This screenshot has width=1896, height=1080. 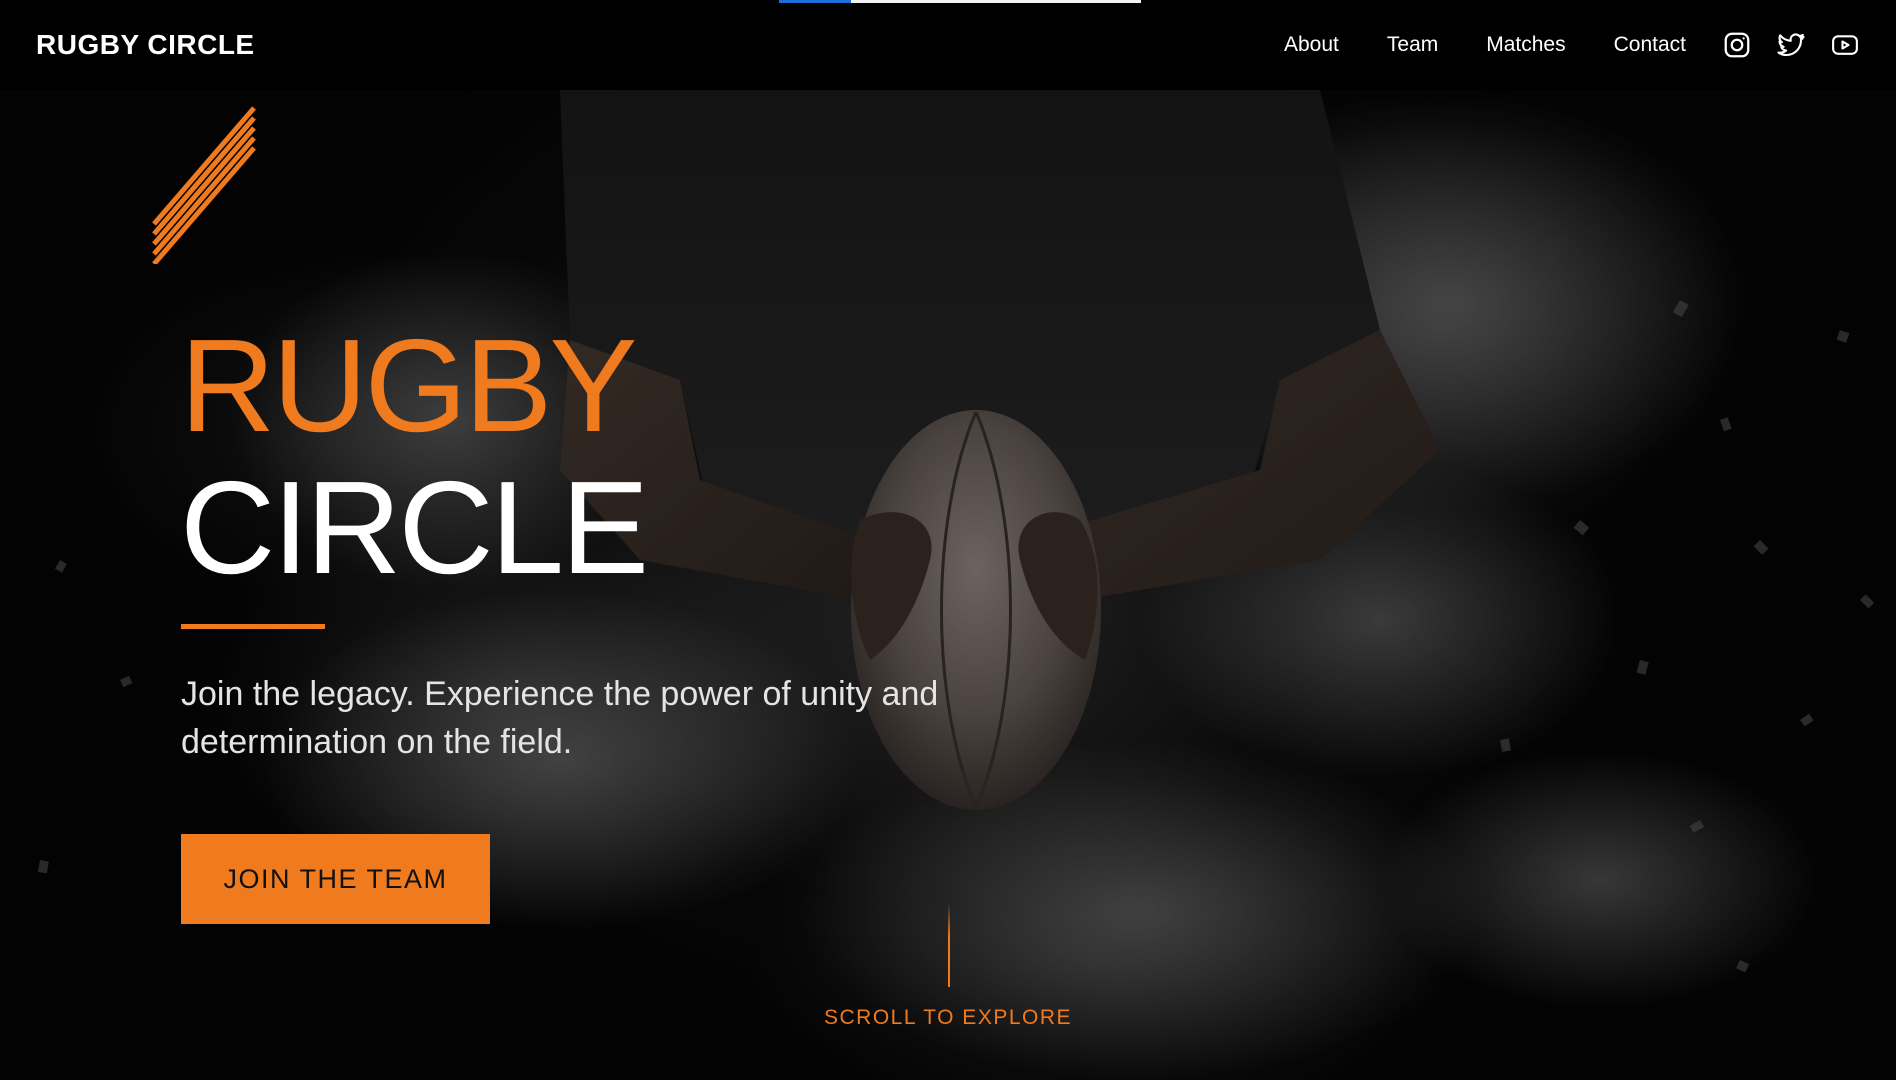 I want to click on decorative-stripes, so click(x=205, y=185).